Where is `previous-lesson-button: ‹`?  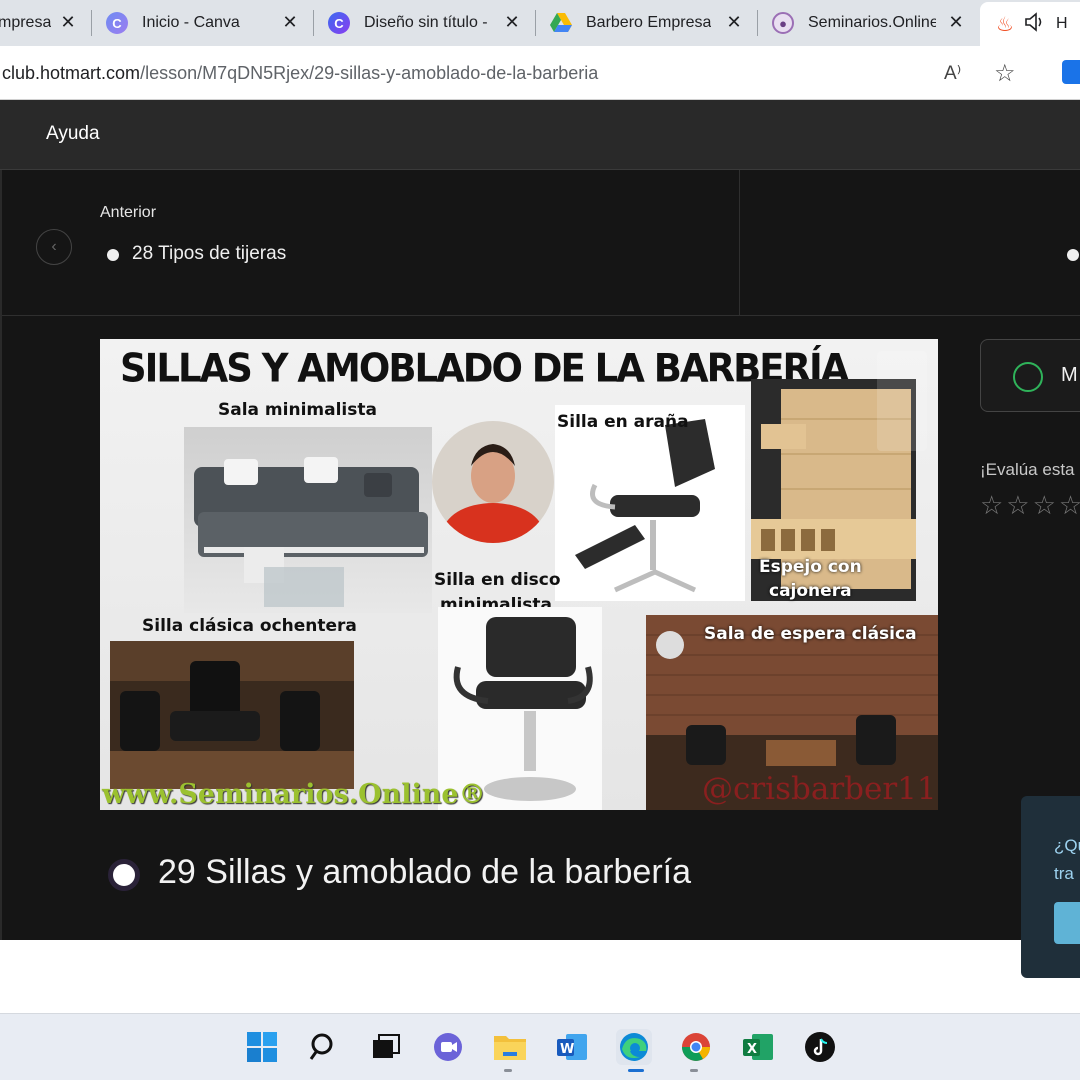
previous-lesson-button: ‹ is located at coordinates (54, 247).